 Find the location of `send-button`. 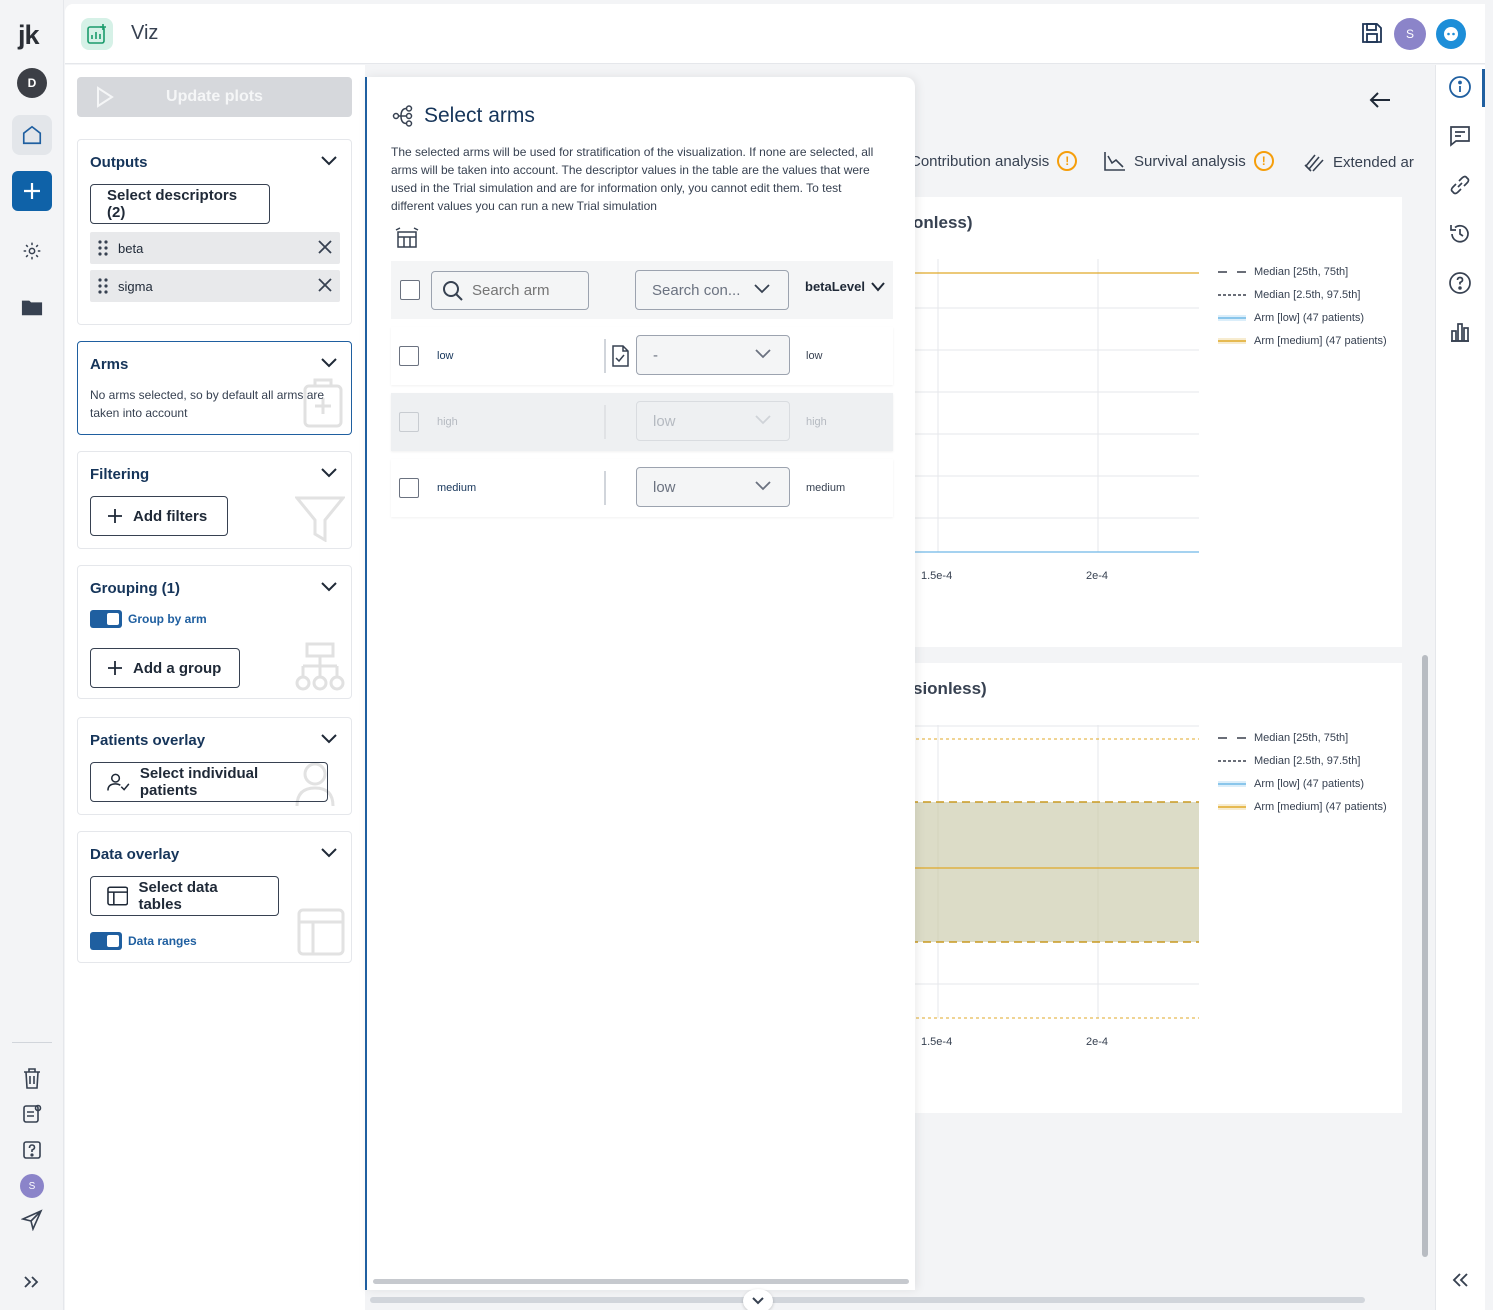

send-button is located at coordinates (32, 1220).